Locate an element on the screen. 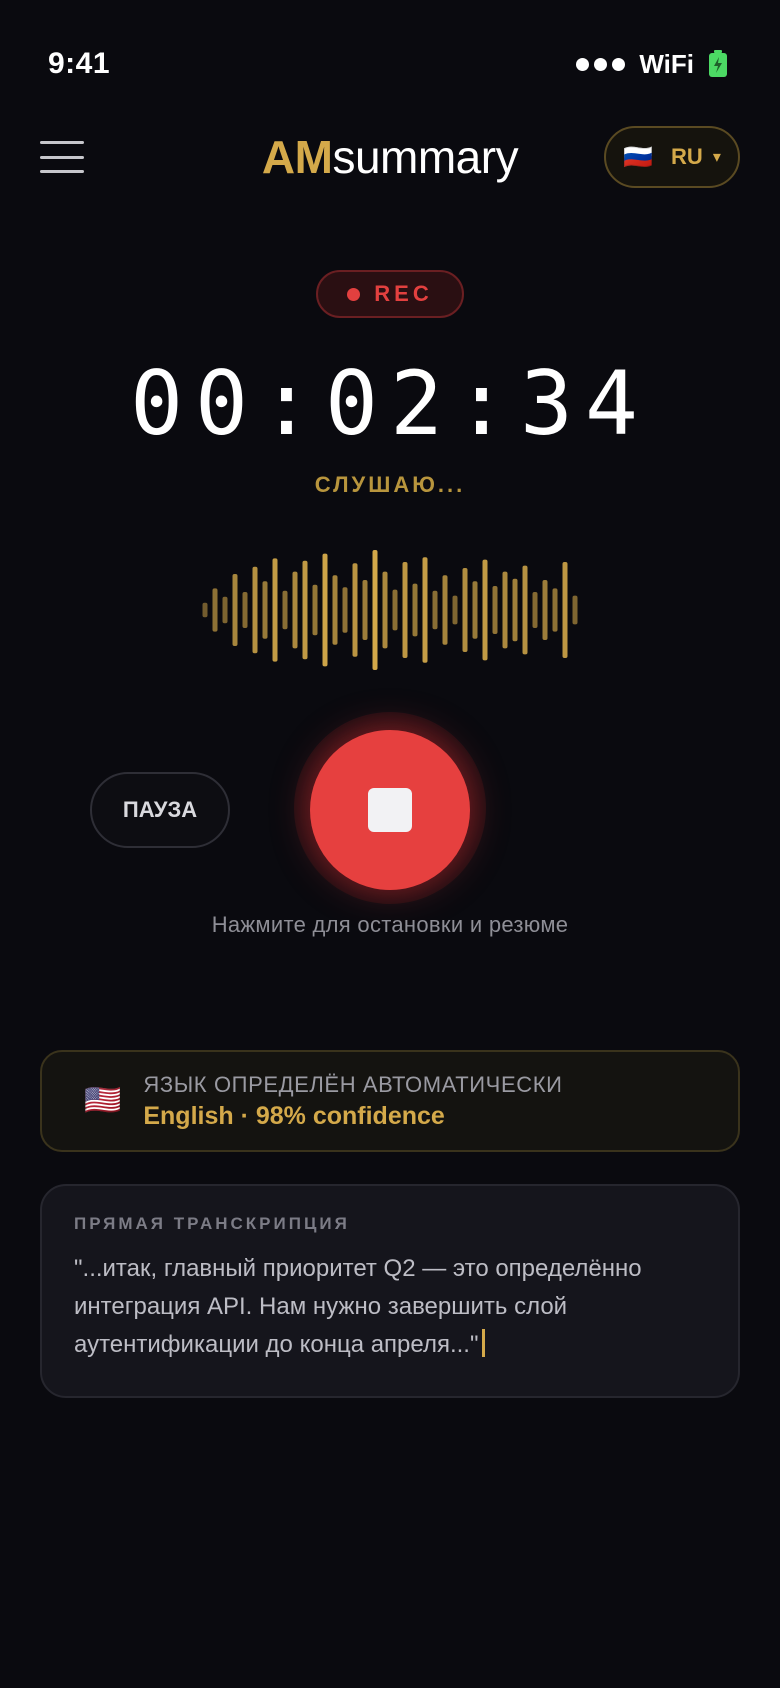 Image resolution: width=780 pixels, height=1688 pixels. app-logo: AMsummary is located at coordinates (390, 157).